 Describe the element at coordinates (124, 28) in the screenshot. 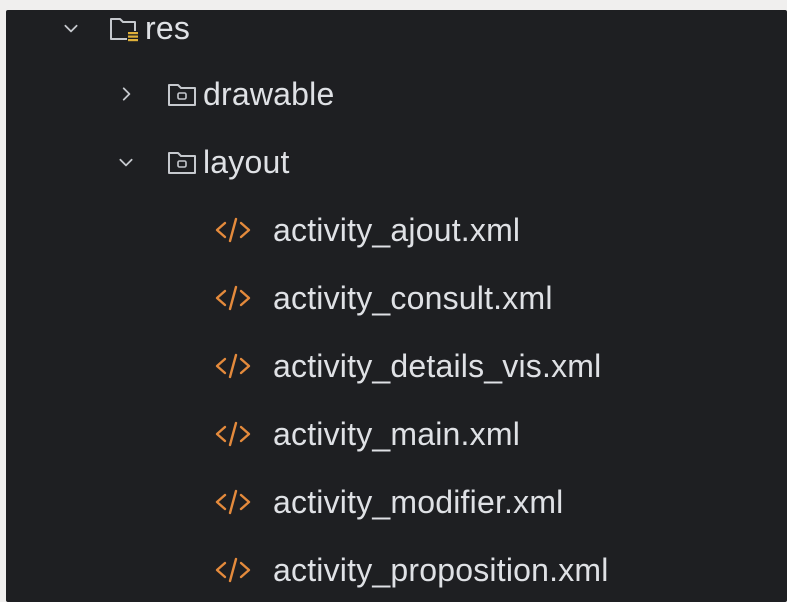

I see `resource-folder-icon` at that location.